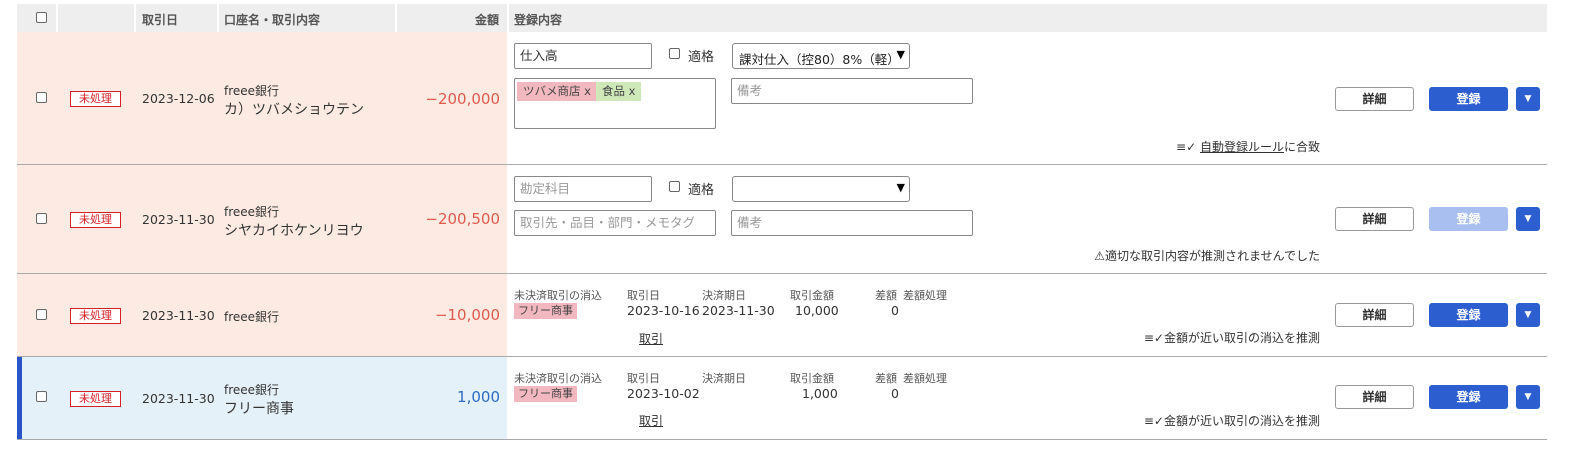  Describe the element at coordinates (272, 20) in the screenshot. I see `header-account: 口座名・取引内容` at that location.